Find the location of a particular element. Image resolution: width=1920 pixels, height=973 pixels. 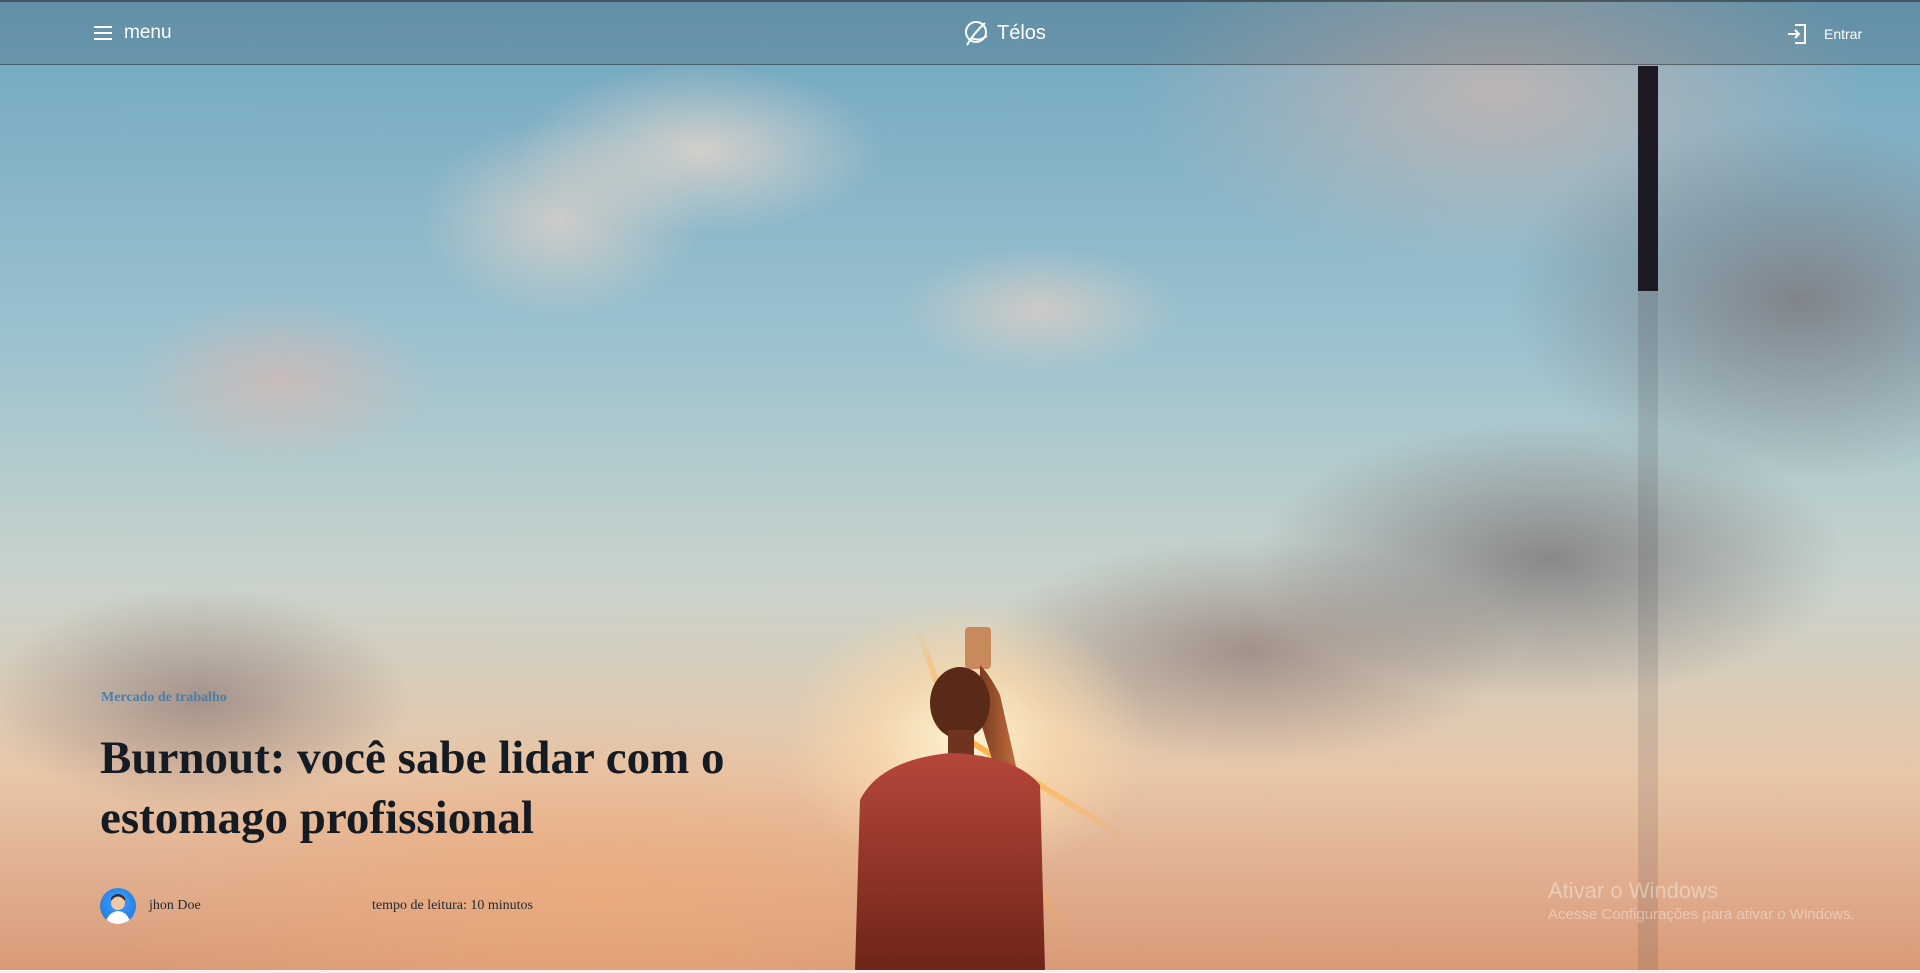

brand-name: Télos is located at coordinates (1021, 32).